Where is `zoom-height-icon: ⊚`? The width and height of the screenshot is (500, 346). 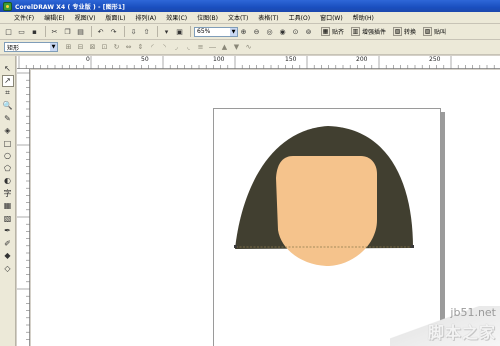 zoom-height-icon: ⊚ is located at coordinates (308, 31).